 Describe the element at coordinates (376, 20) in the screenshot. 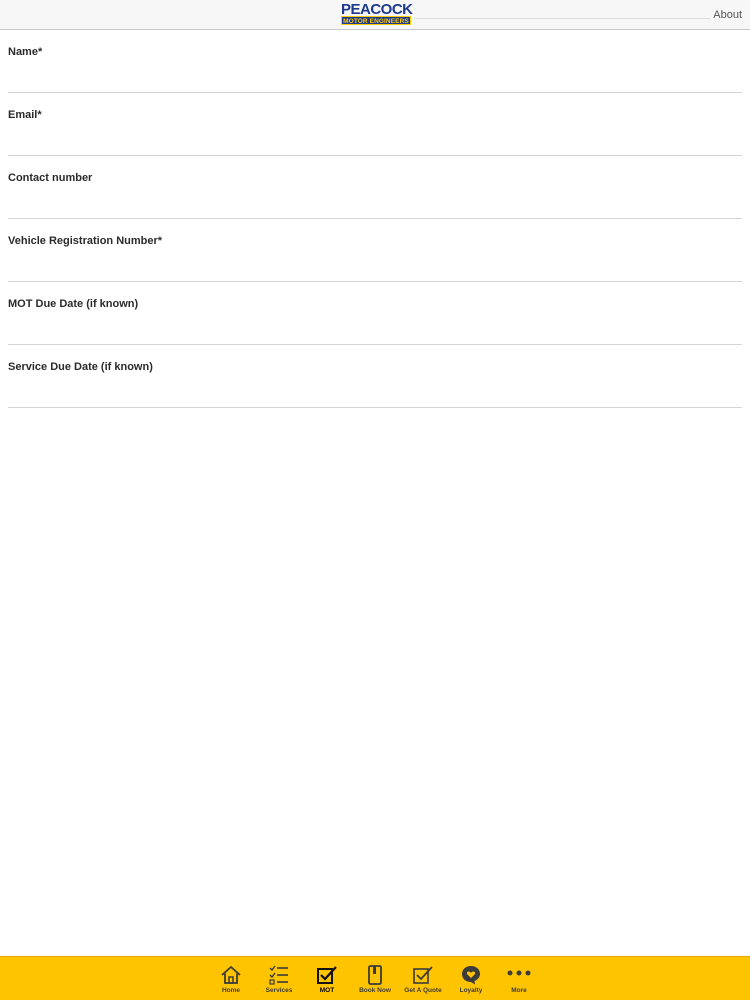

I see `logo-subtitle: MOTOR ENGINEERS` at that location.